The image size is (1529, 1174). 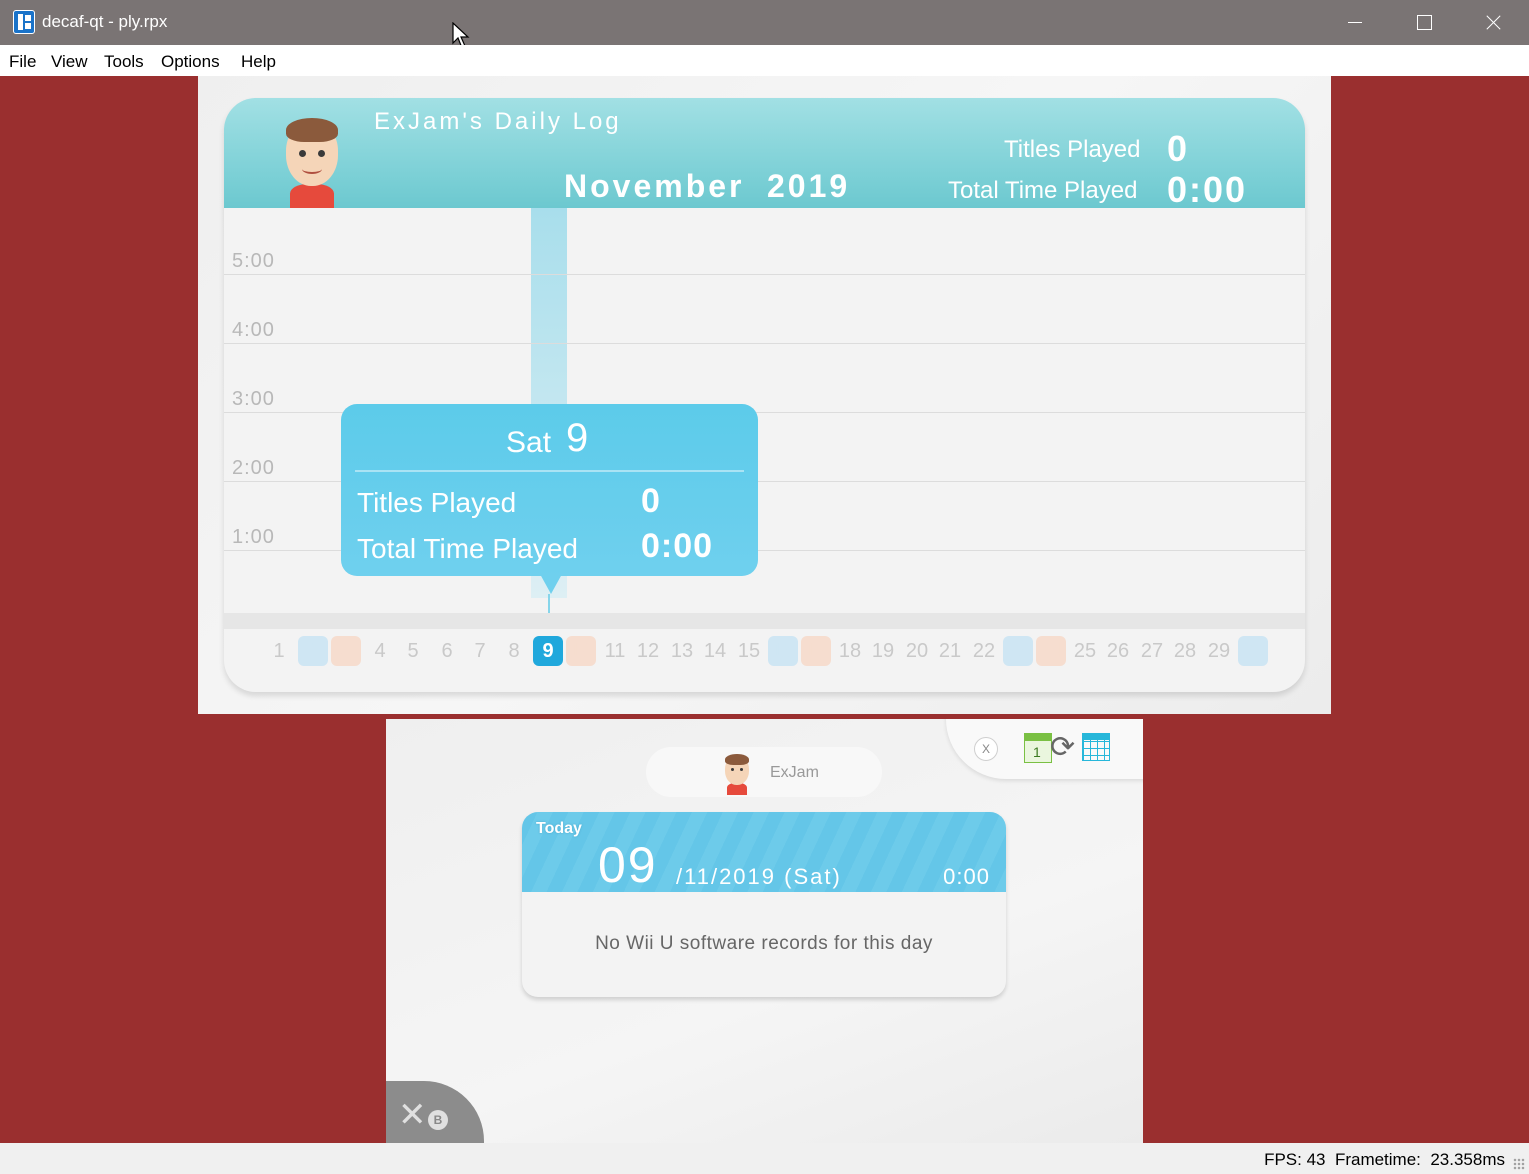 What do you see at coordinates (549, 604) in the screenshot?
I see `tooltip-pointer-line` at bounding box center [549, 604].